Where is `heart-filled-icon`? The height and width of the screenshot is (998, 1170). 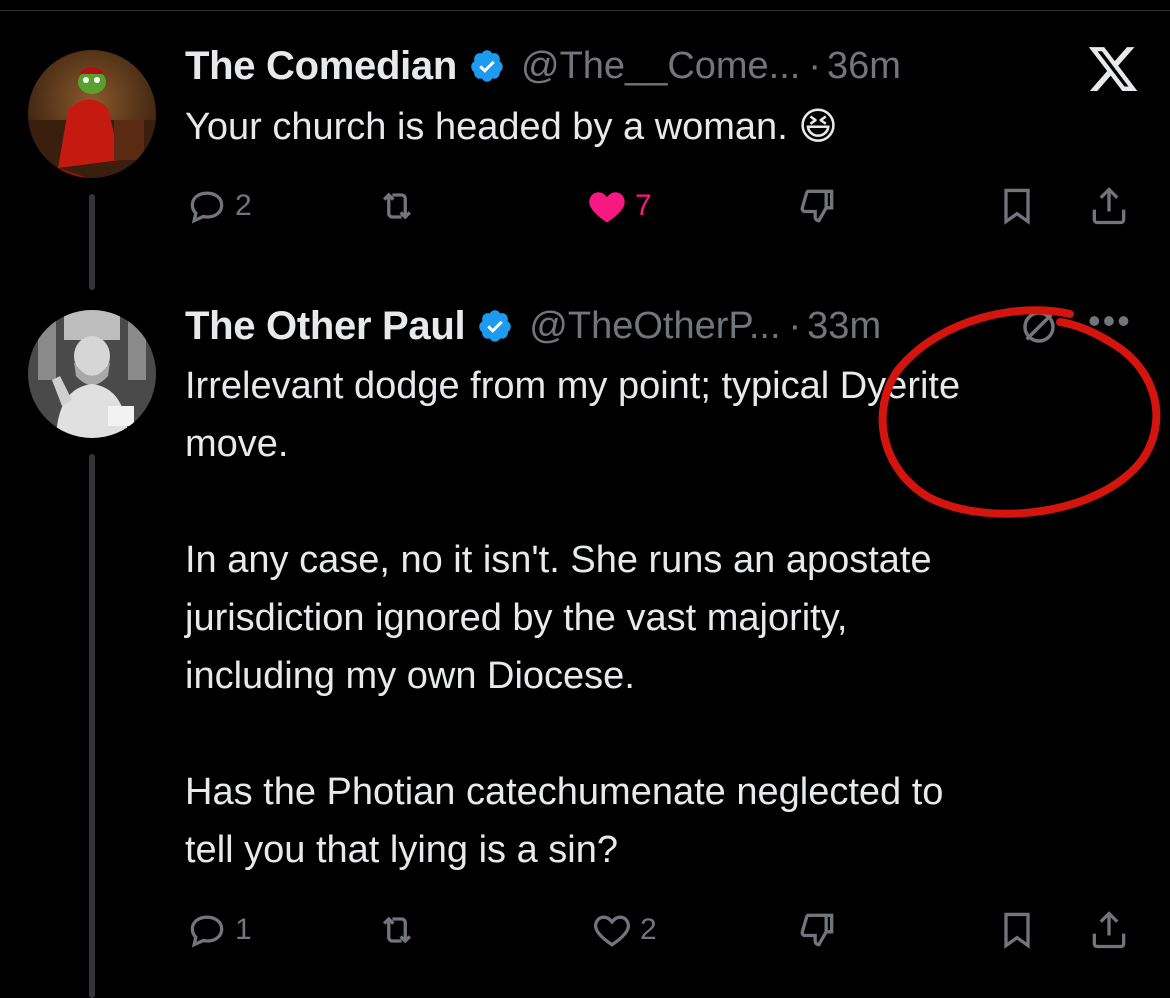 heart-filled-icon is located at coordinates (607, 207).